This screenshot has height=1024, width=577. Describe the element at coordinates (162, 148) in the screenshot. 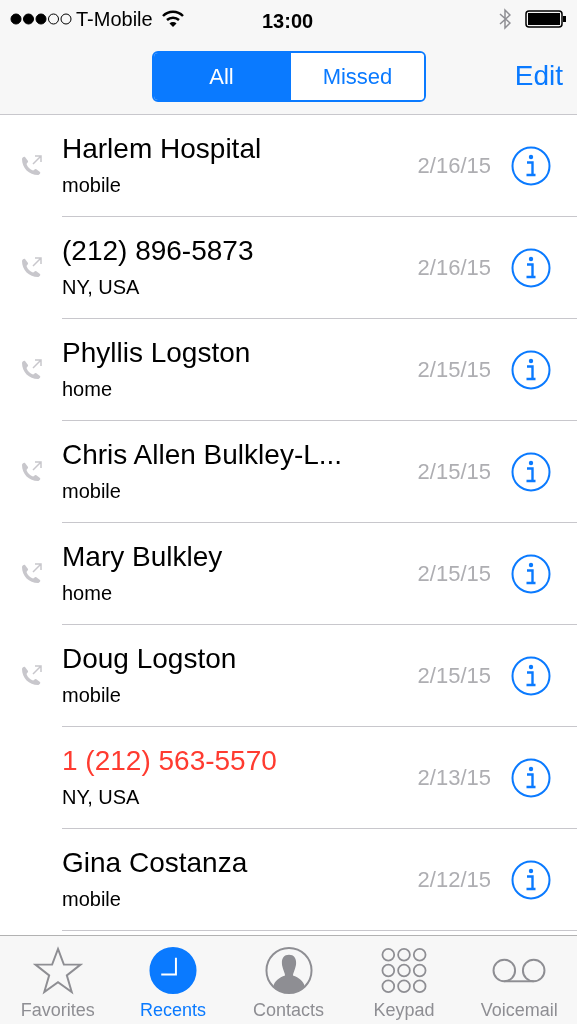

I see `caller-name: Harlem Hospital` at that location.